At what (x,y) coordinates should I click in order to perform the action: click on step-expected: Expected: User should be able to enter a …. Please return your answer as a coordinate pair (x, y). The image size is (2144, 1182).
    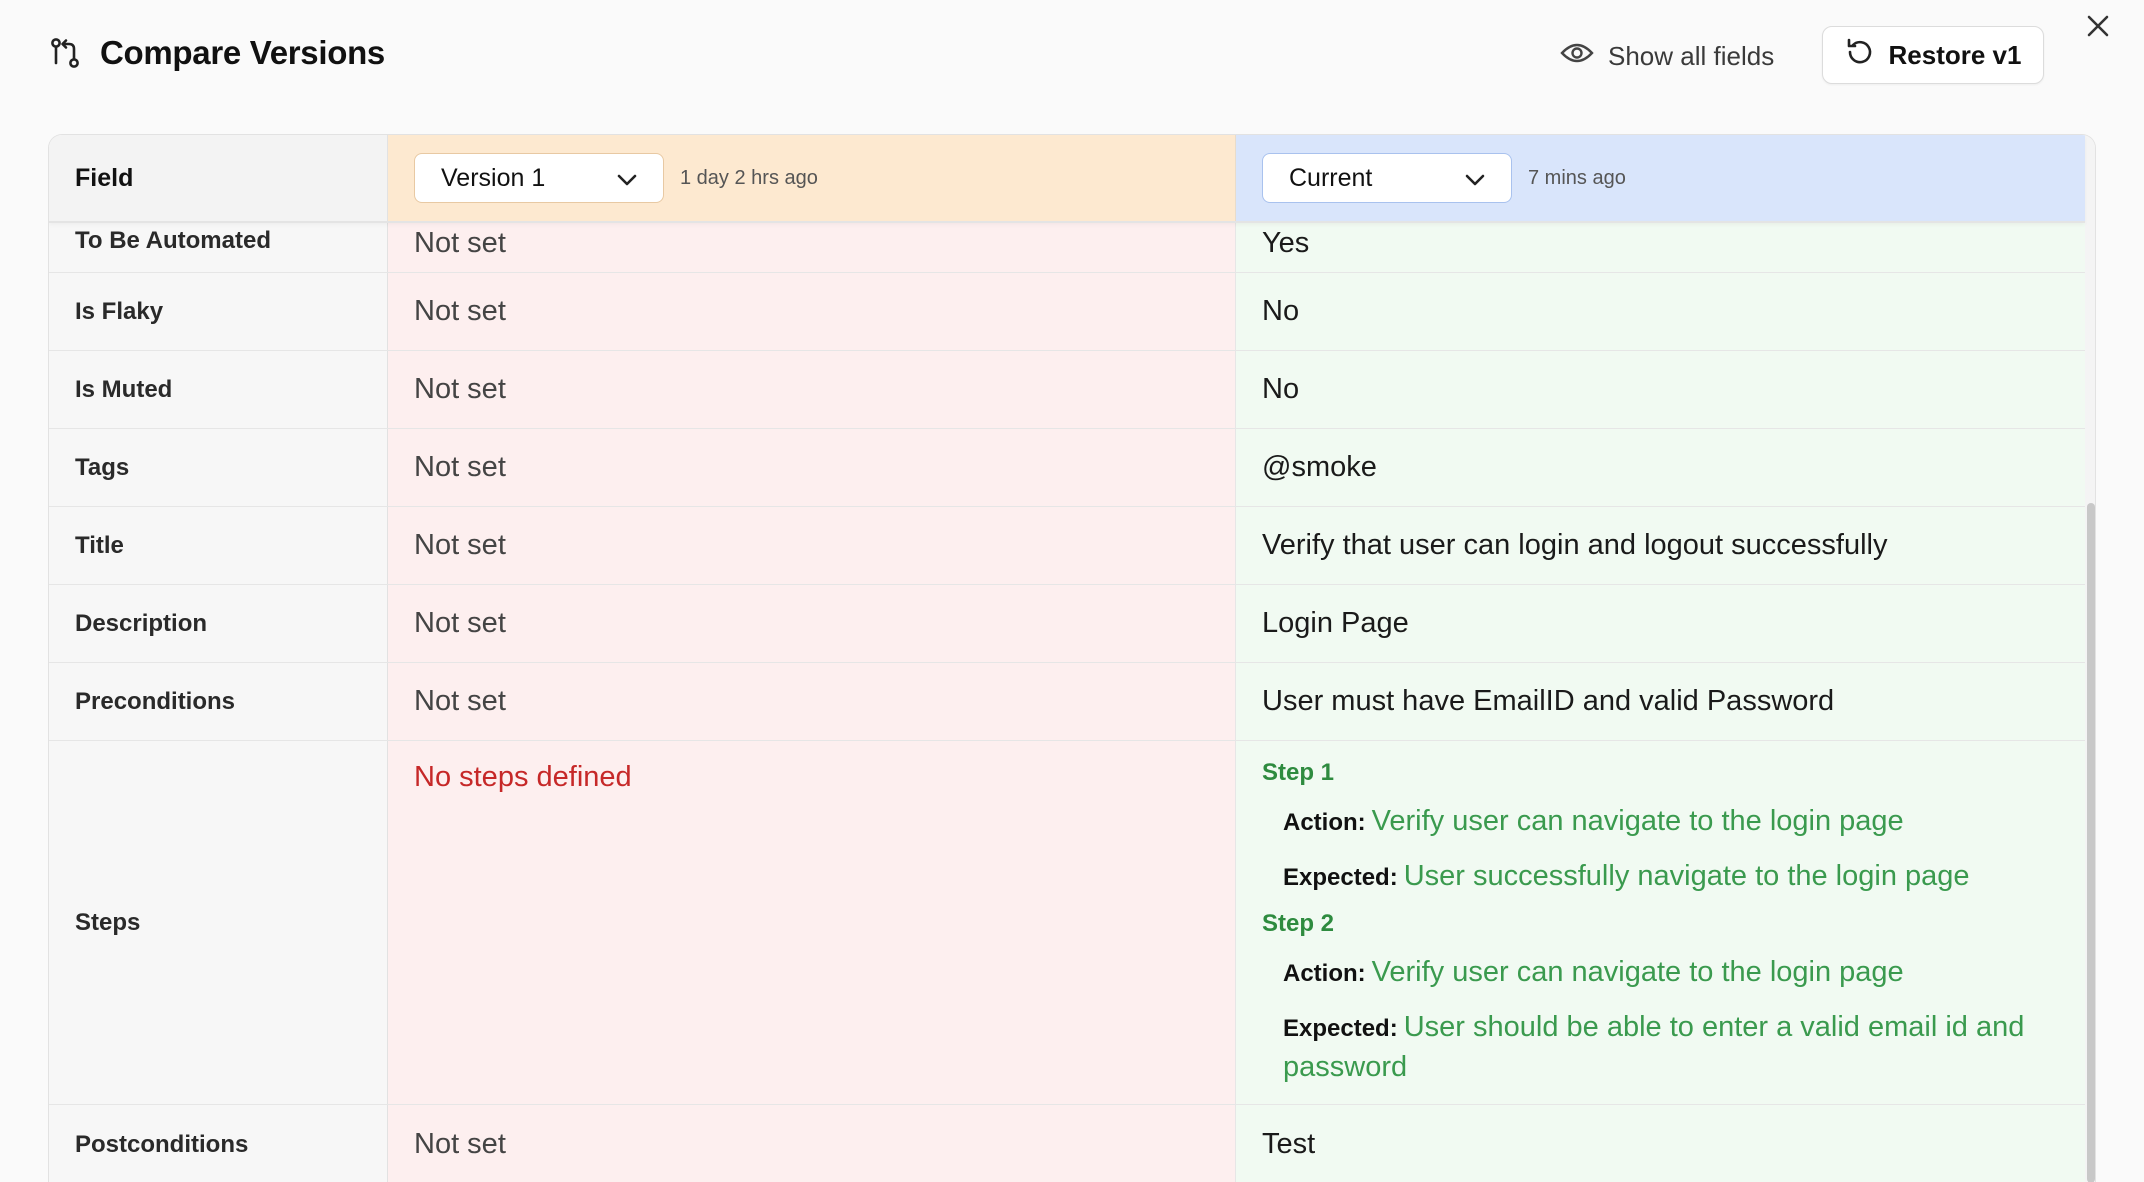
    Looking at the image, I should click on (1673, 1047).